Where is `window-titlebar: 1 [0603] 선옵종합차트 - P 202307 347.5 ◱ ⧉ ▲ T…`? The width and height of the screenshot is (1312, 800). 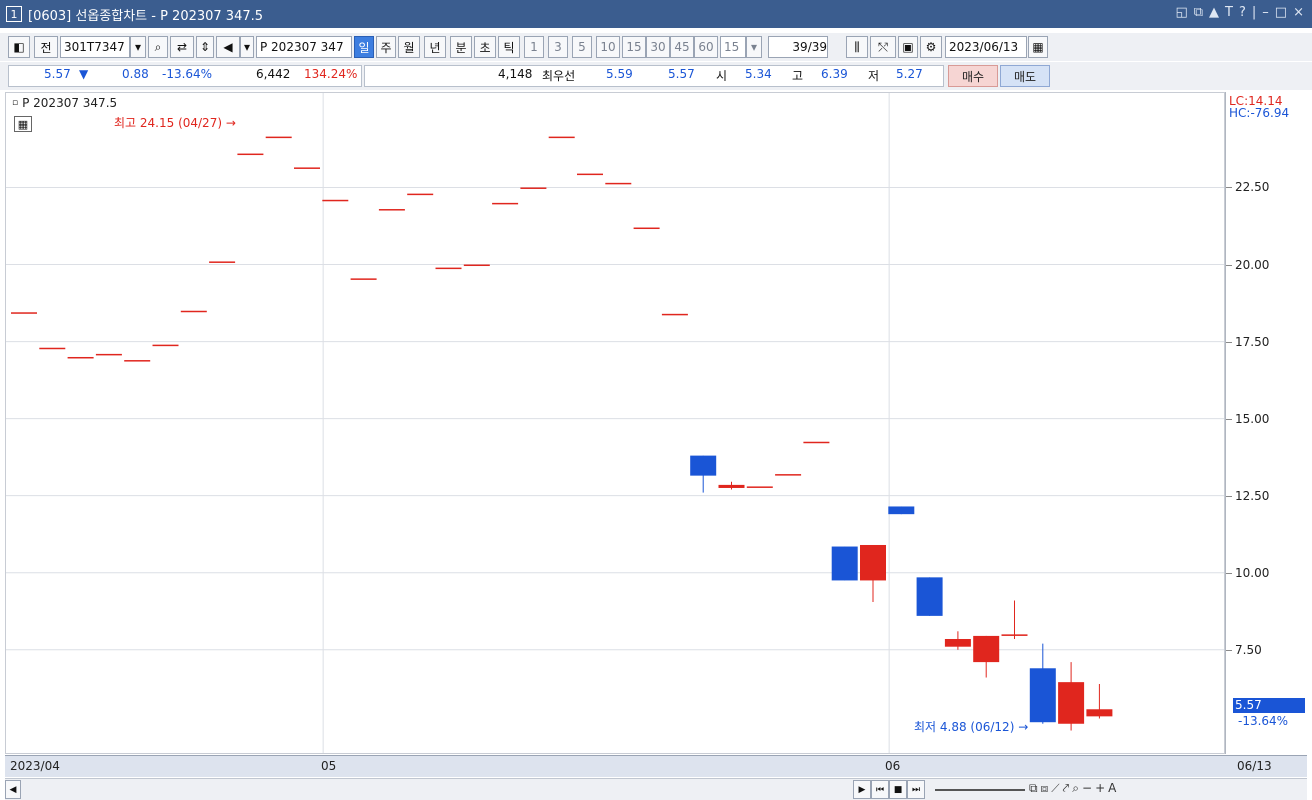
window-titlebar: 1 [0603] 선옵종합차트 - P 202307 347.5 ◱ ⧉ ▲ T… is located at coordinates (656, 14).